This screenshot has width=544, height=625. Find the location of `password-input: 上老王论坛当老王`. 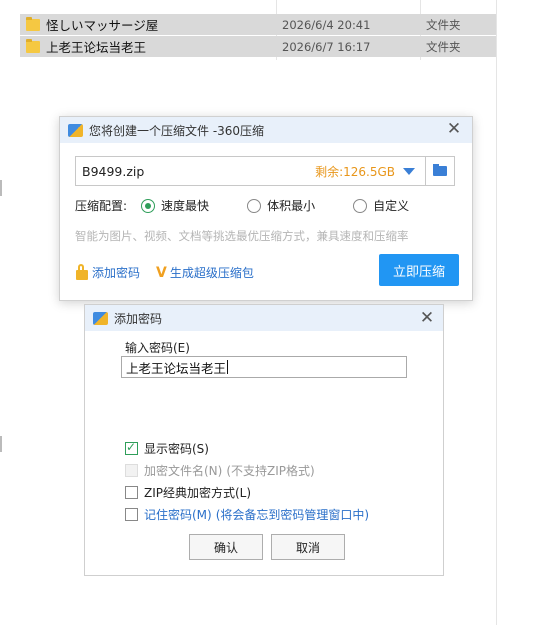

password-input: 上老王论坛当老王 is located at coordinates (264, 367).